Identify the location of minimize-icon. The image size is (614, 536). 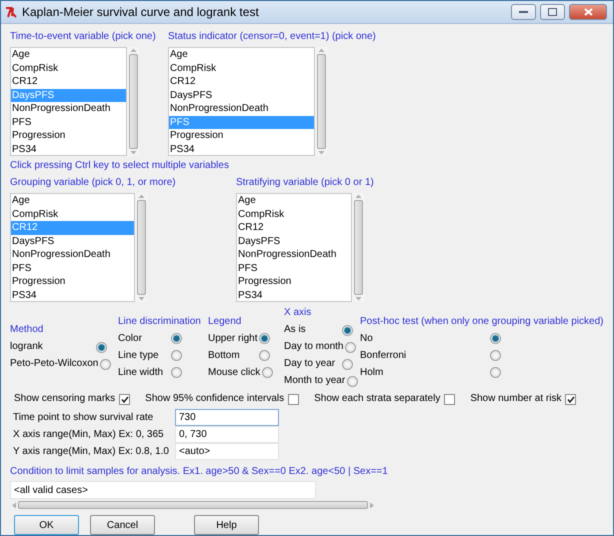
(523, 12).